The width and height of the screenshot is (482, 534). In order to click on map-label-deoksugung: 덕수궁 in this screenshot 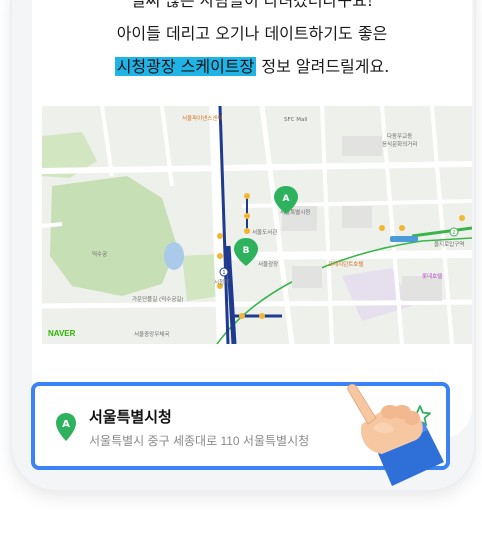, I will do `click(99, 254)`.